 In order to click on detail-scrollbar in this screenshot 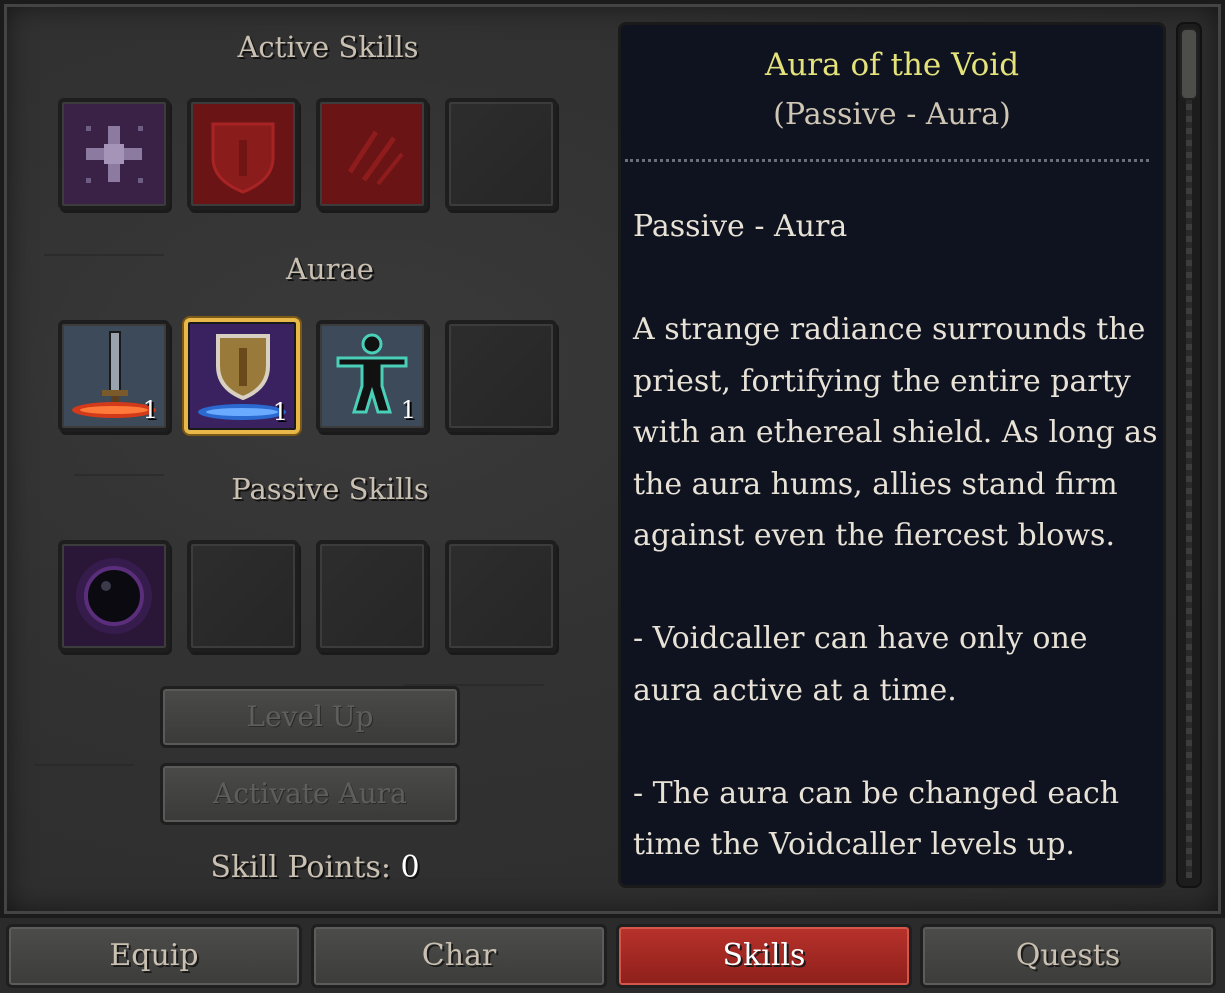, I will do `click(1189, 455)`.